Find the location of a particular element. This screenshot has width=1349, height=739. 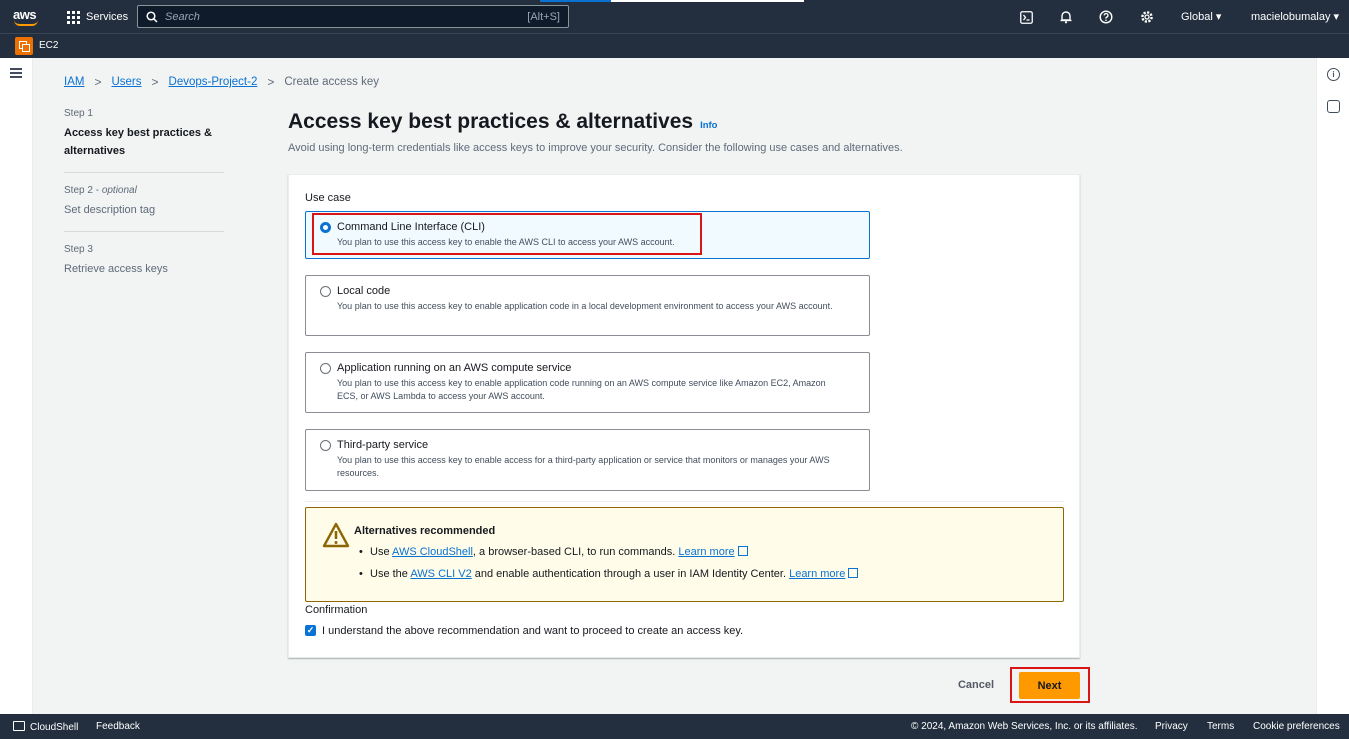

option-title: Local code is located at coordinates (364, 291).